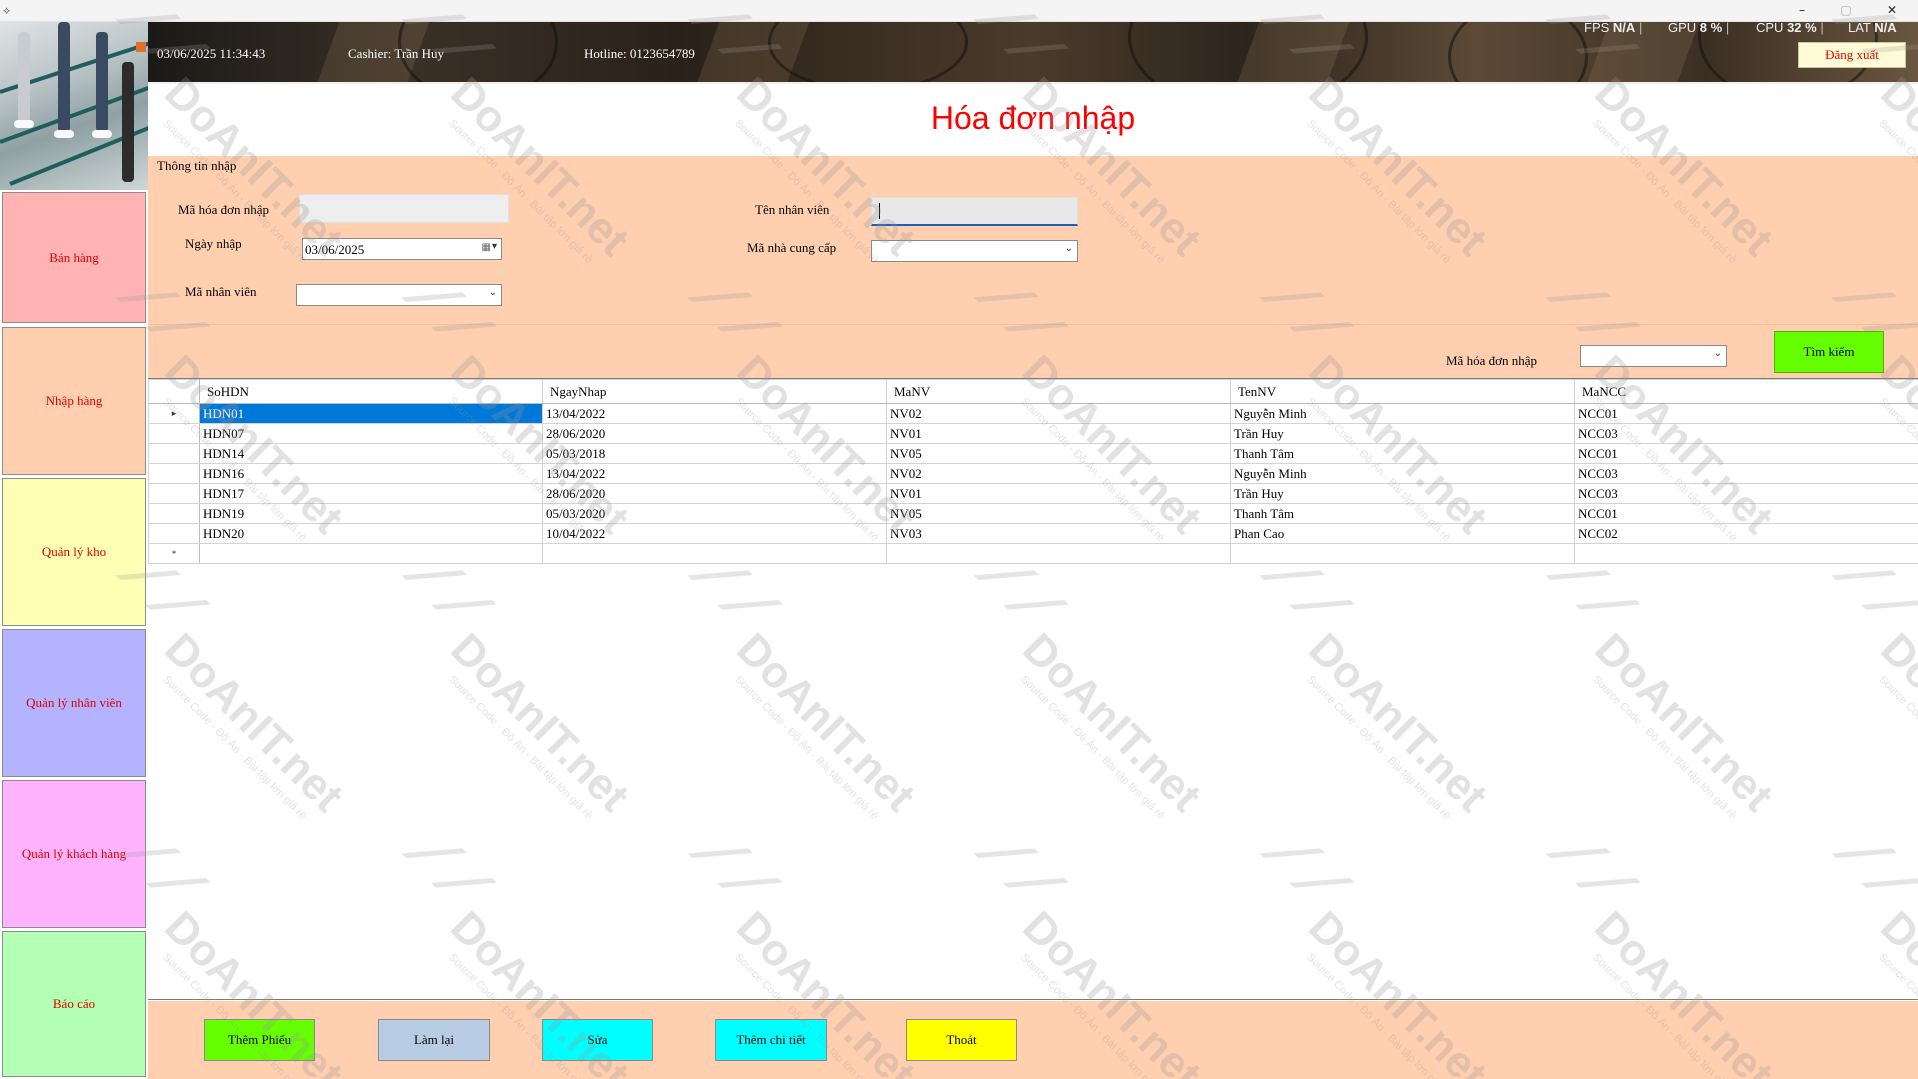 Image resolution: width=1918 pixels, height=1079 pixels. I want to click on table-row: HDN19 05/03/2020 NV05 Thanh Tâm NCC01, so click(1033, 513).